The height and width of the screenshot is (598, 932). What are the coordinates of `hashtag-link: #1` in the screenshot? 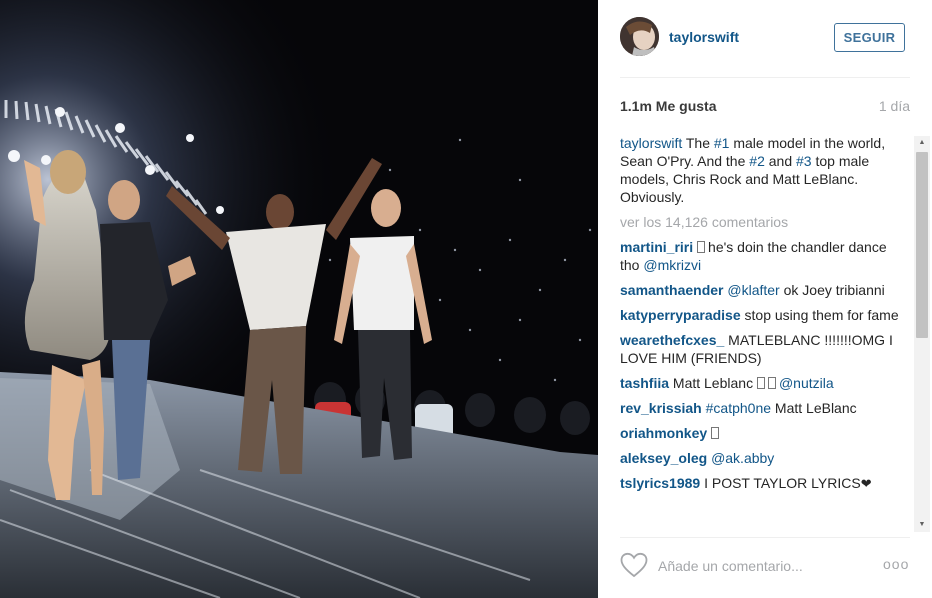 It's located at (722, 143).